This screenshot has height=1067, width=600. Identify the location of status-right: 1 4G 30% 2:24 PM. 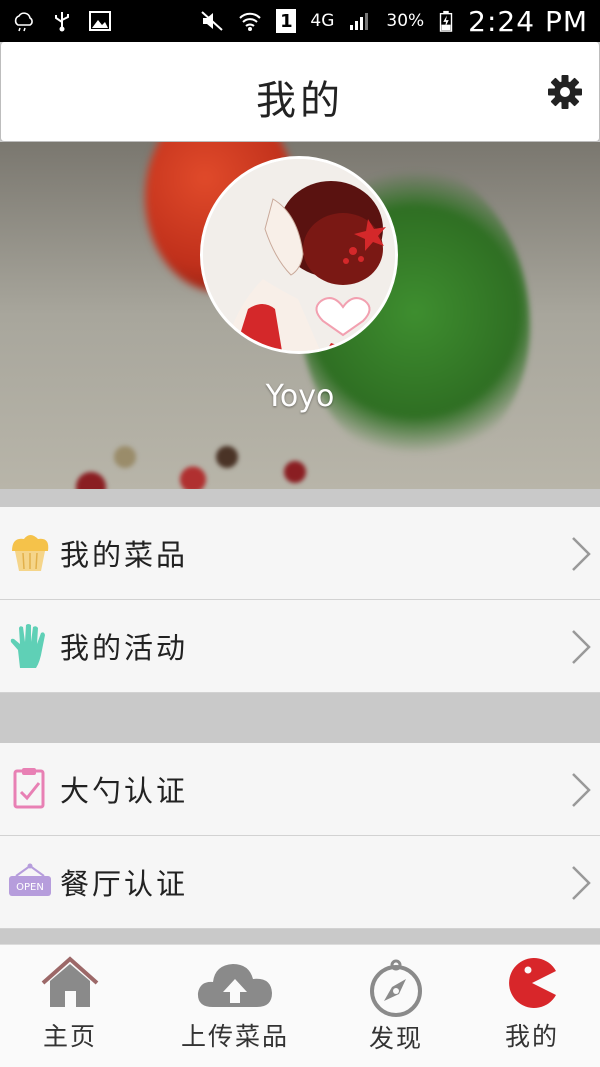
(394, 21).